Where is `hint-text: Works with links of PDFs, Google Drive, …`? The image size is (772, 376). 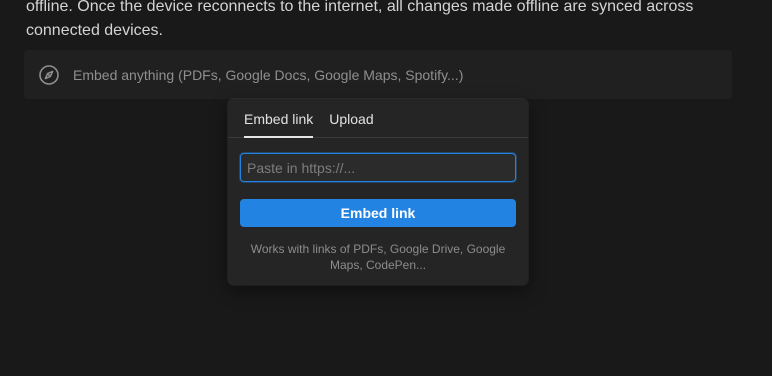
hint-text: Works with links of PDFs, Google Drive, … is located at coordinates (378, 257).